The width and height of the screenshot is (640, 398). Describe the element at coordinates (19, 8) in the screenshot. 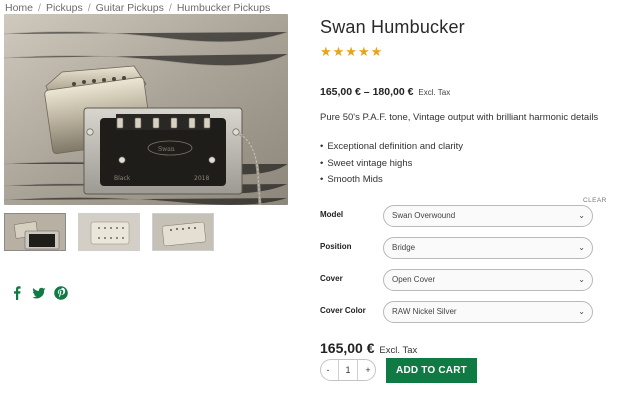

I see `breadcrumb-home: Home` at that location.